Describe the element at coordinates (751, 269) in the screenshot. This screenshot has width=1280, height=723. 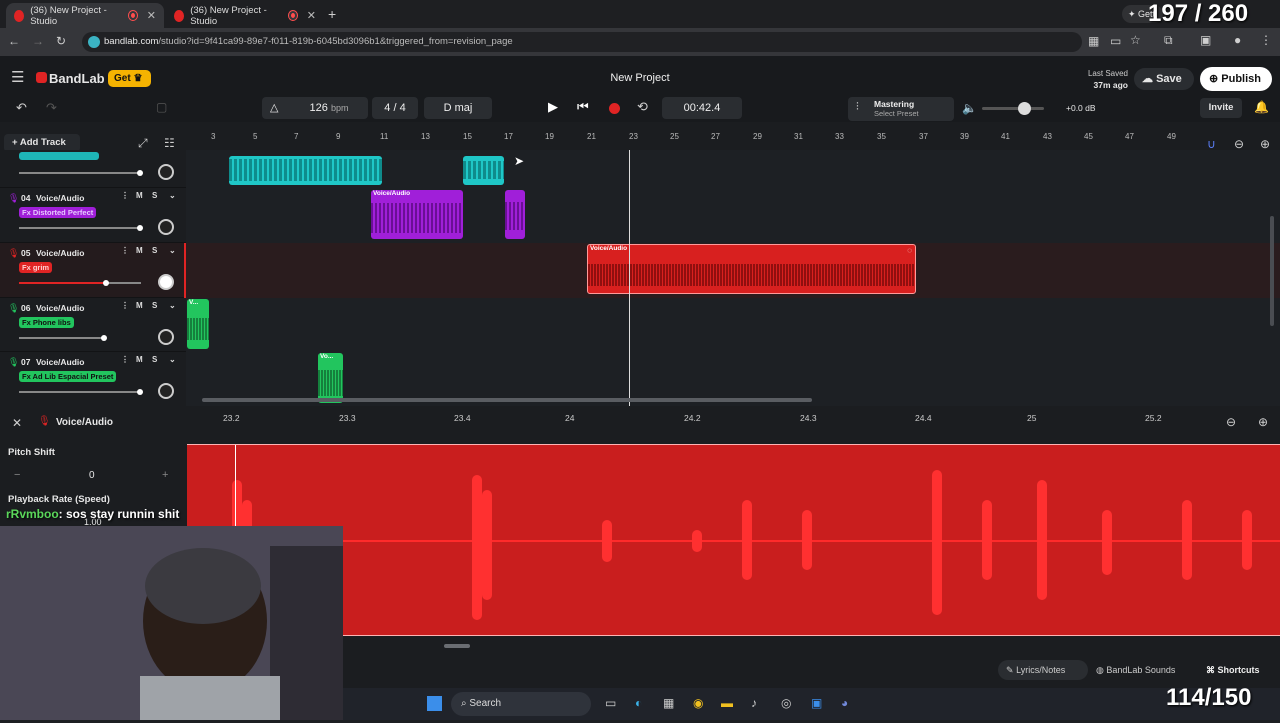
I see `selected-audio-clip: Voice/Audio ◌` at that location.